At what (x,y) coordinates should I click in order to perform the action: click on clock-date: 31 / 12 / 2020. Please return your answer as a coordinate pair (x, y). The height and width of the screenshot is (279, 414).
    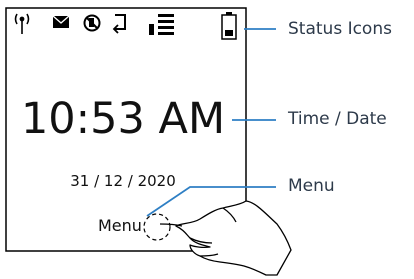
    Looking at the image, I should click on (123, 181).